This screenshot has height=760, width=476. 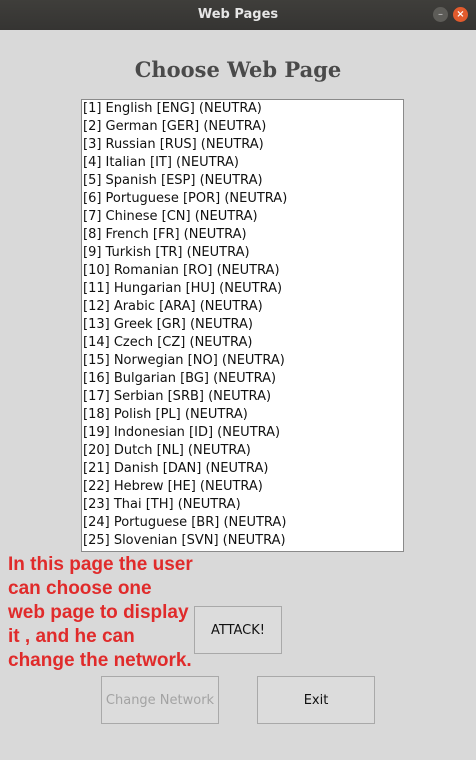 What do you see at coordinates (242, 415) in the screenshot?
I see `list-item: [18] Polish [PL] (NEUTRA)` at bounding box center [242, 415].